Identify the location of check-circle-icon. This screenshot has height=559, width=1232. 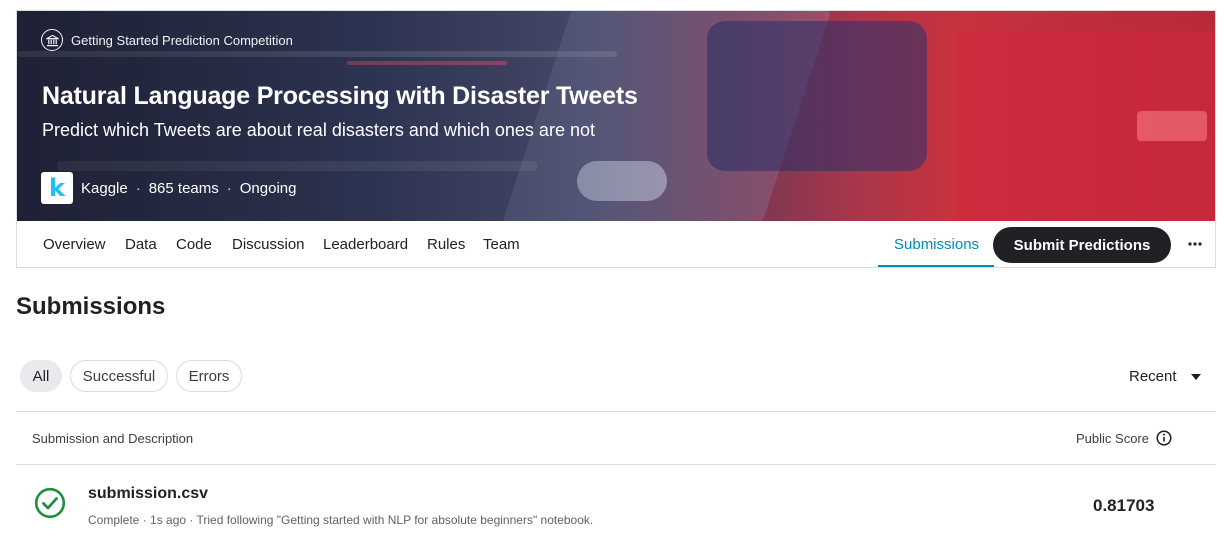
(50, 503).